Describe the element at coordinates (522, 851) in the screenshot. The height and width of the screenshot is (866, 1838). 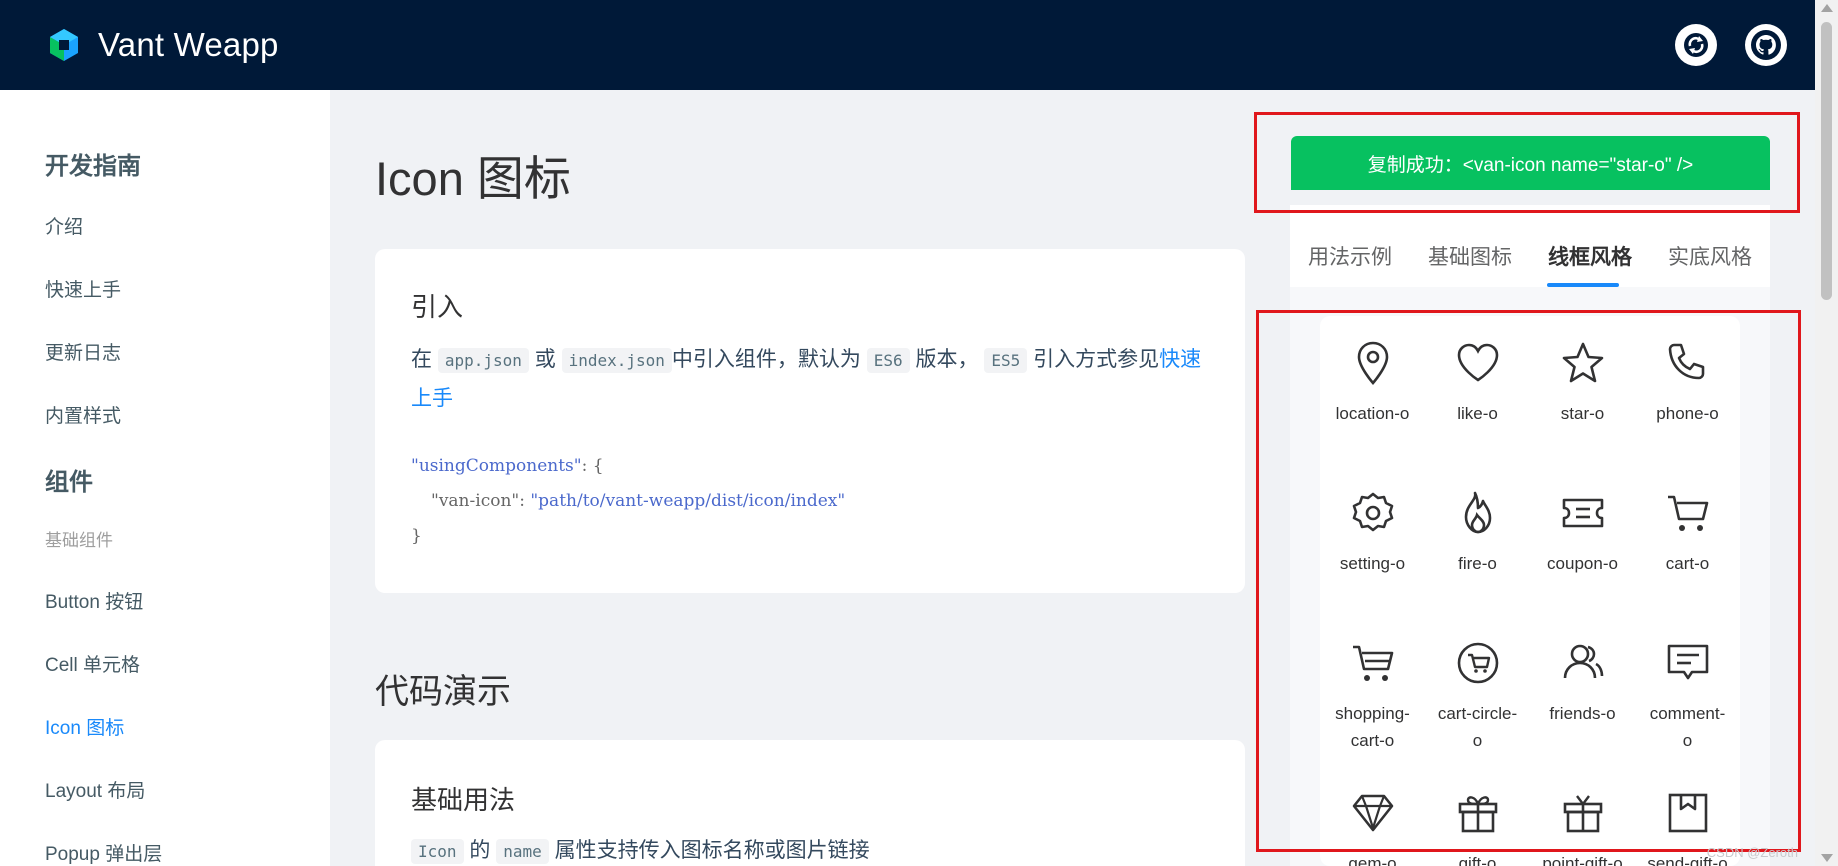
I see `code-name: name` at that location.